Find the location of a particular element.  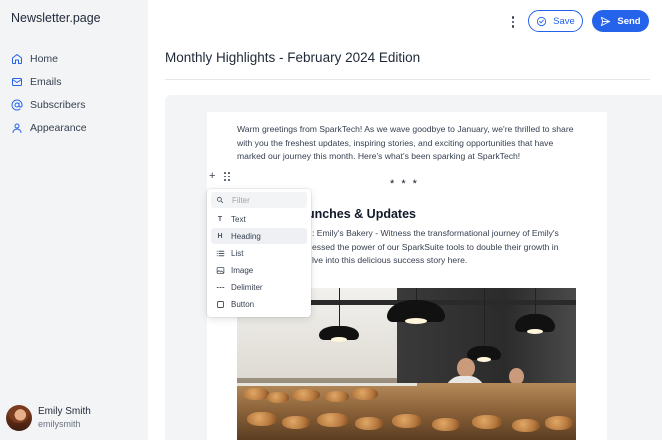

text-icon: T is located at coordinates (220, 219).